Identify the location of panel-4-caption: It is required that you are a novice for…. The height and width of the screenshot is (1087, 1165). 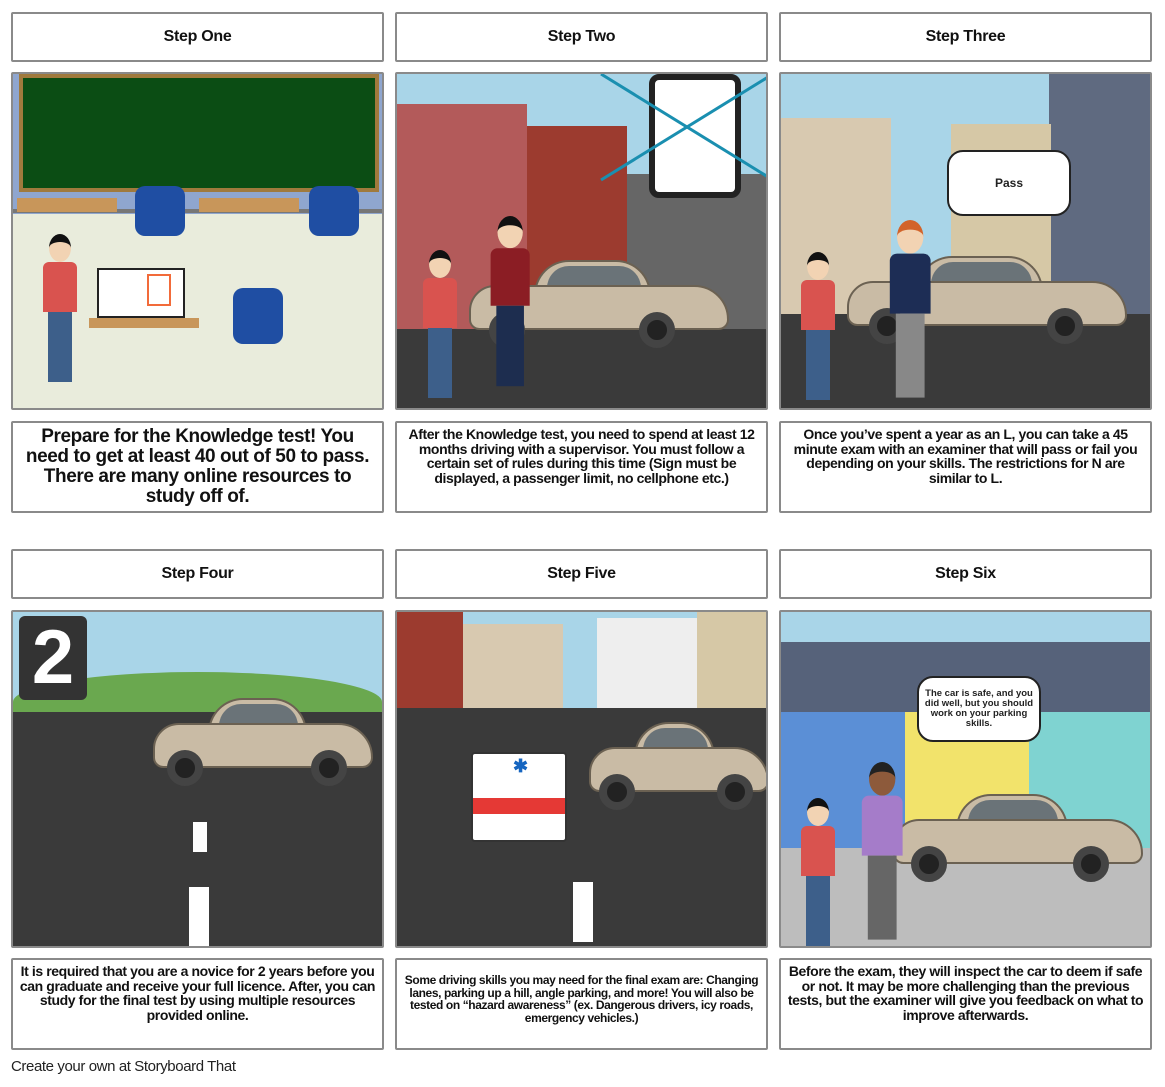
(197, 1004).